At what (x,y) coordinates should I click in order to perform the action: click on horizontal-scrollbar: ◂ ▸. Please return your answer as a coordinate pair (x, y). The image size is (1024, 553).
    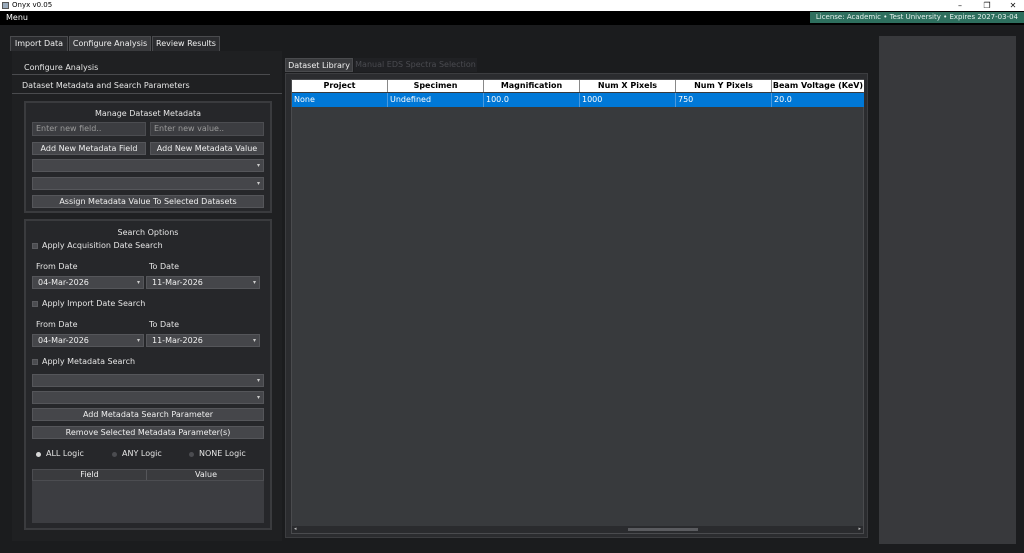
    Looking at the image, I should click on (577, 529).